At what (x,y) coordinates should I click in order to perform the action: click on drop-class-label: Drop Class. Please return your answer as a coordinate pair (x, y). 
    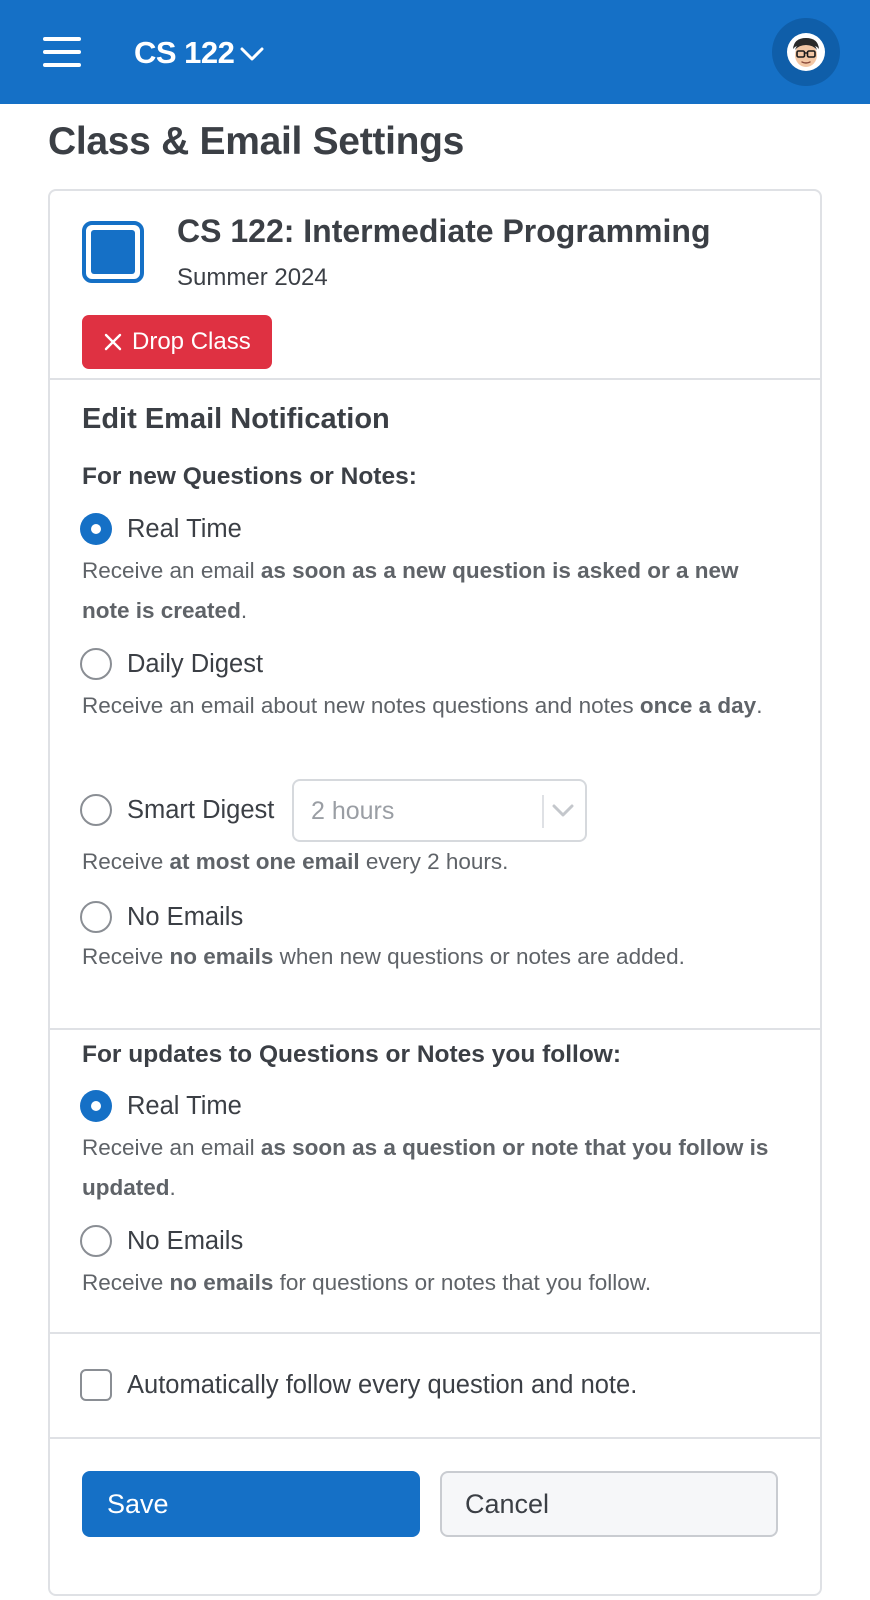
    Looking at the image, I should click on (191, 341).